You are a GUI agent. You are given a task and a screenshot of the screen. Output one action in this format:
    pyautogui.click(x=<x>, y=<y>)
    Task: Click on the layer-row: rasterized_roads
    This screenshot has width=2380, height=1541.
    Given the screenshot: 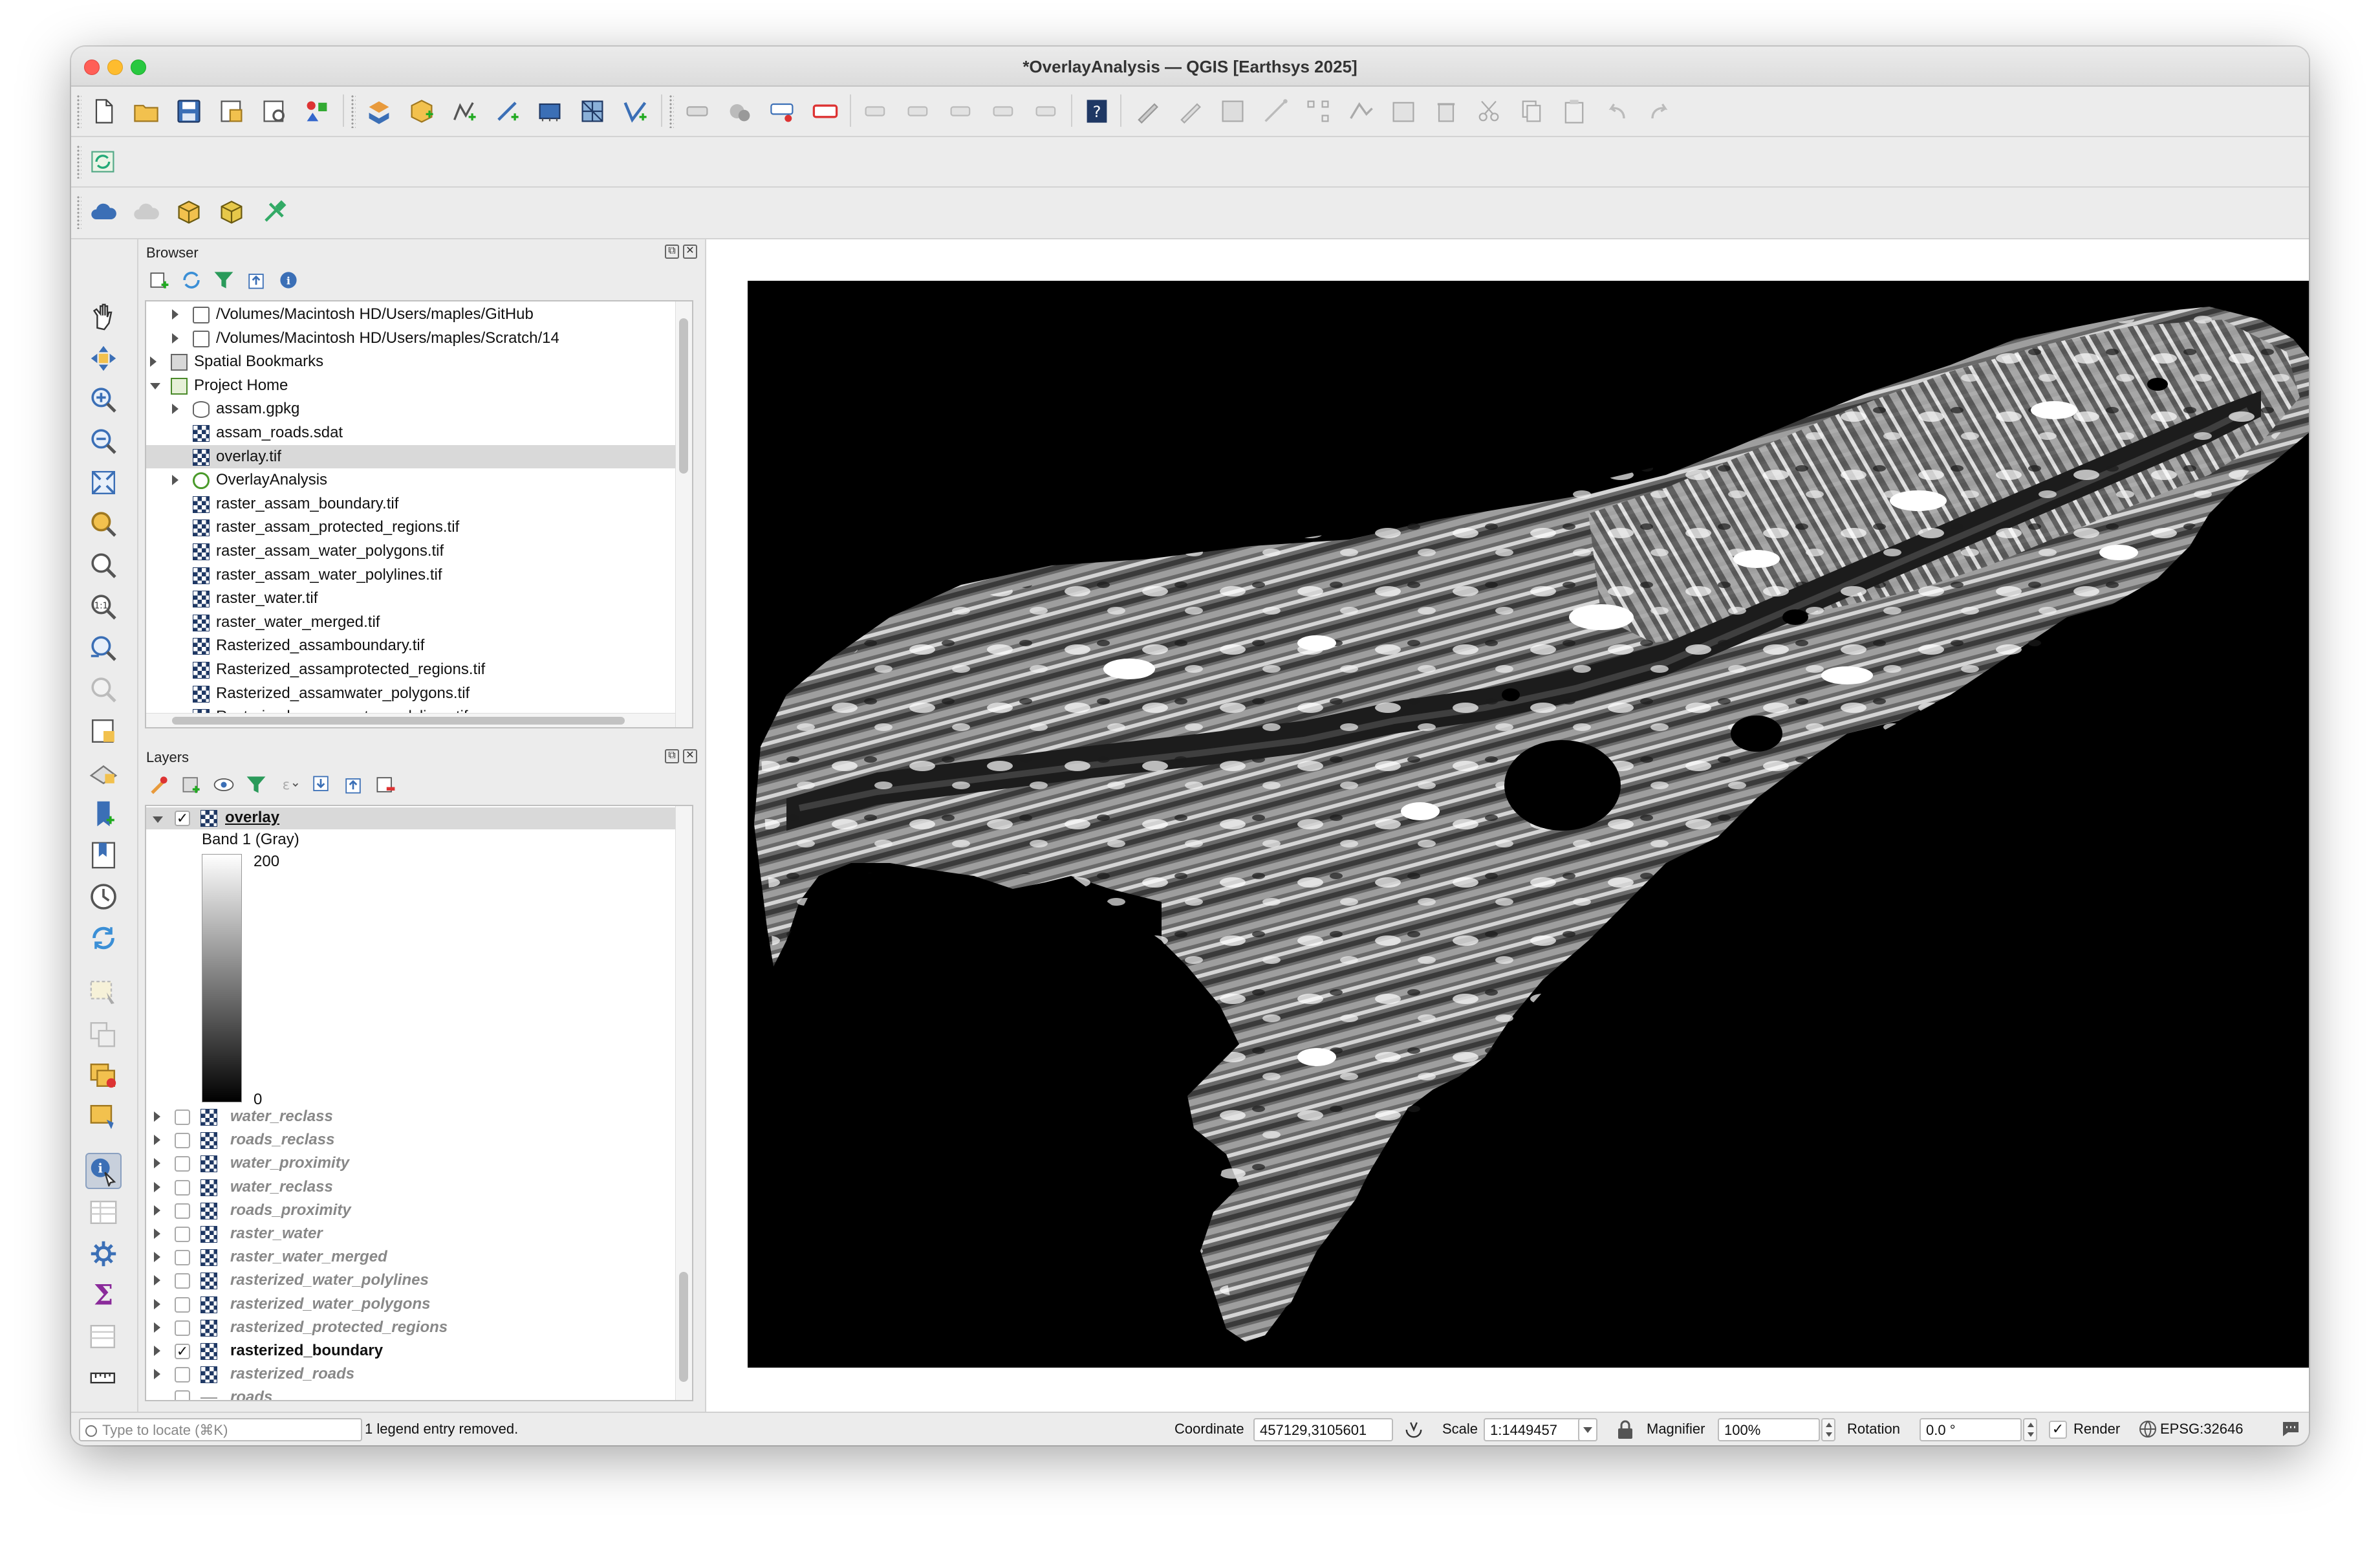 What is the action you would take?
    pyautogui.click(x=410, y=1374)
    